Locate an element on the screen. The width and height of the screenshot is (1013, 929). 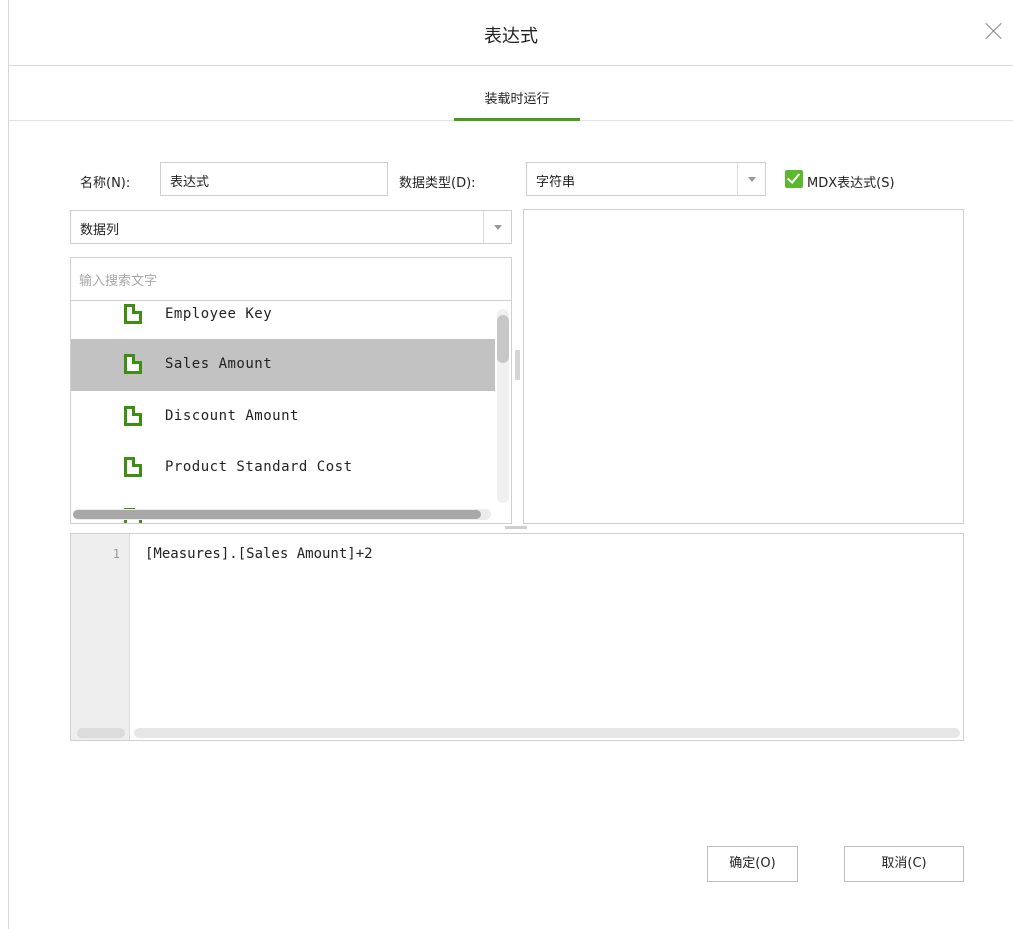
dialog-border is located at coordinates (8, 464).